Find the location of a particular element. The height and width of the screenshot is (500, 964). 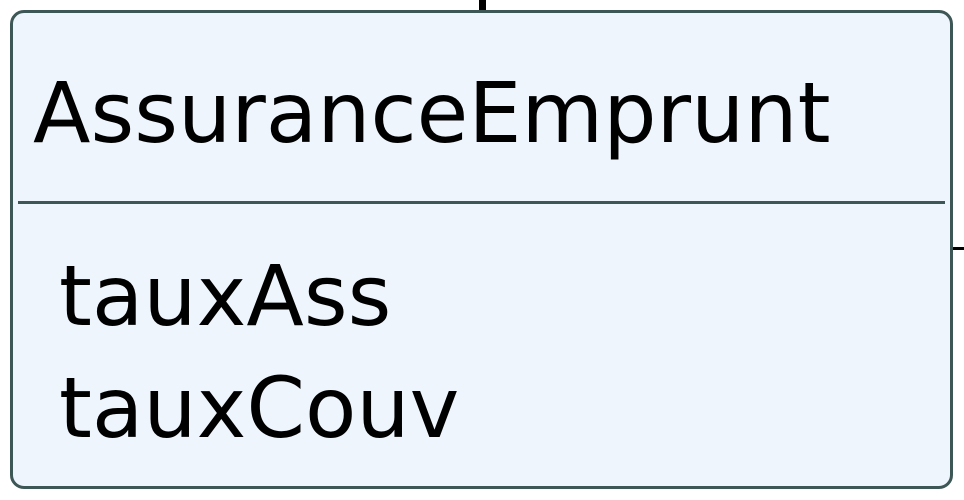

association-line-right is located at coordinates (958, 248).